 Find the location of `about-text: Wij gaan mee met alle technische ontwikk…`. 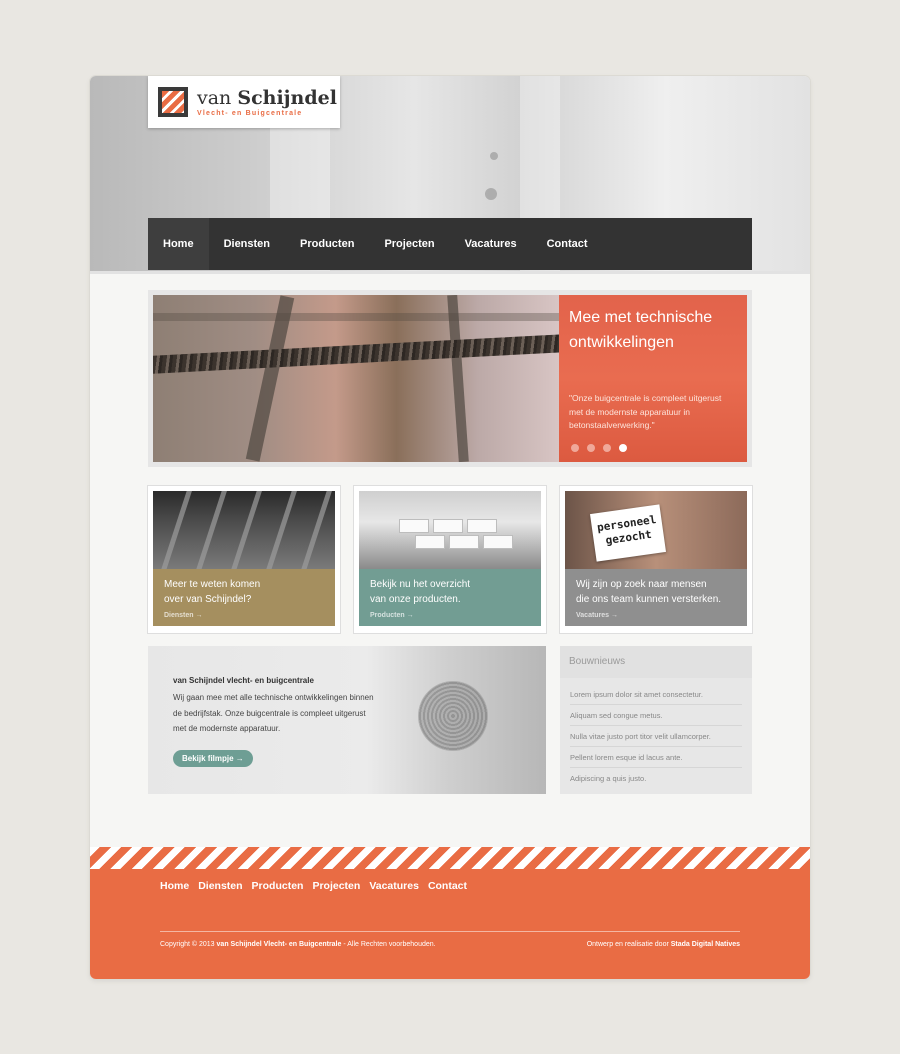

about-text: Wij gaan mee met alle technische ontwikk… is located at coordinates (273, 713).